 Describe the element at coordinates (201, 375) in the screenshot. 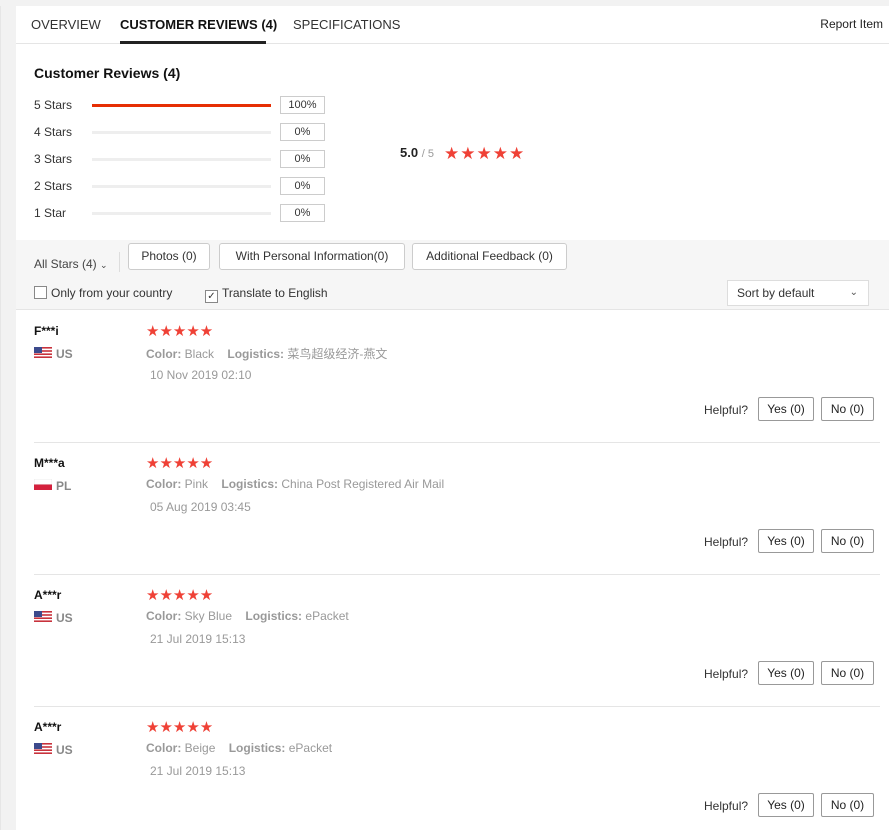

I see `review-date: 10 Nov 2019 02:10` at that location.